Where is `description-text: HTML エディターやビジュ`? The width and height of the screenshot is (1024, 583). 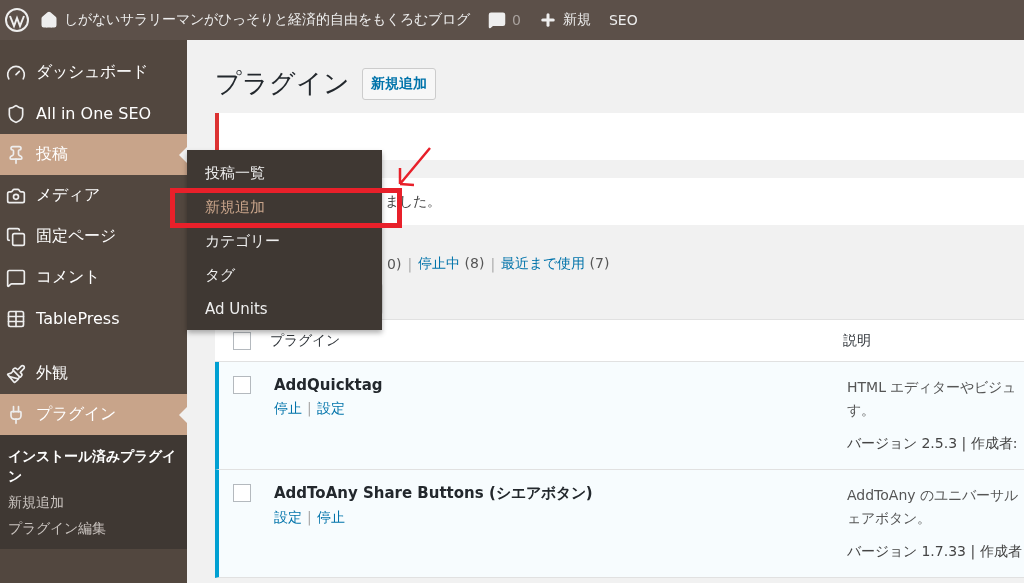
description-text: HTML エディターやビジュ is located at coordinates (932, 387).